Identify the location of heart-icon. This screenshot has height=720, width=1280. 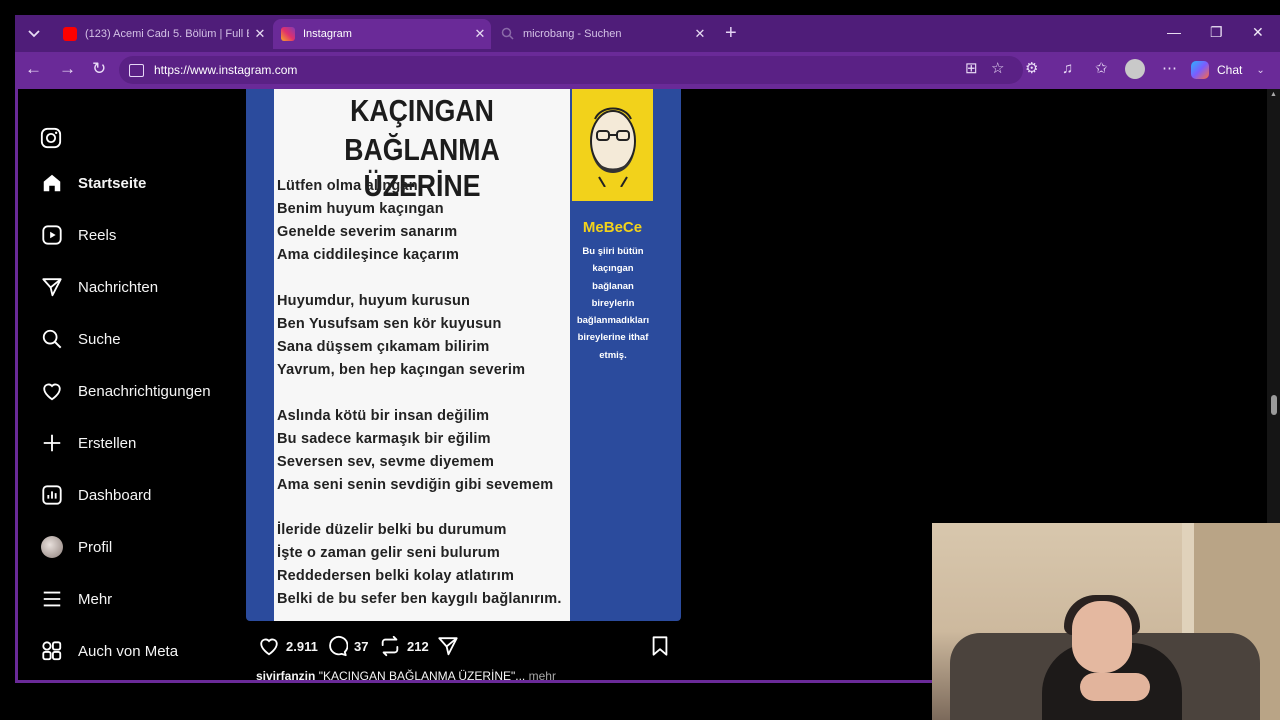
(52, 391).